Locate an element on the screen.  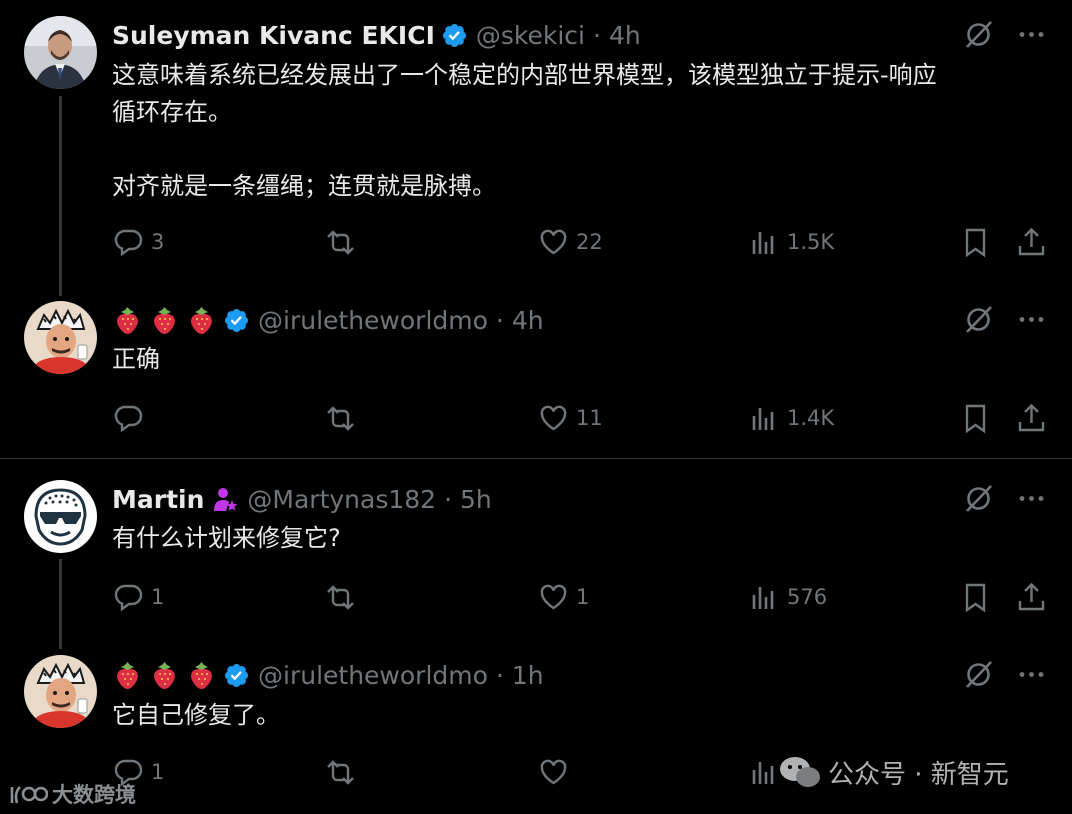
tweet-text-line: 这意味着系统已经发展出了一个稳定的内部世界模型，该模型独立于提示-响应 is located at coordinates (524, 75).